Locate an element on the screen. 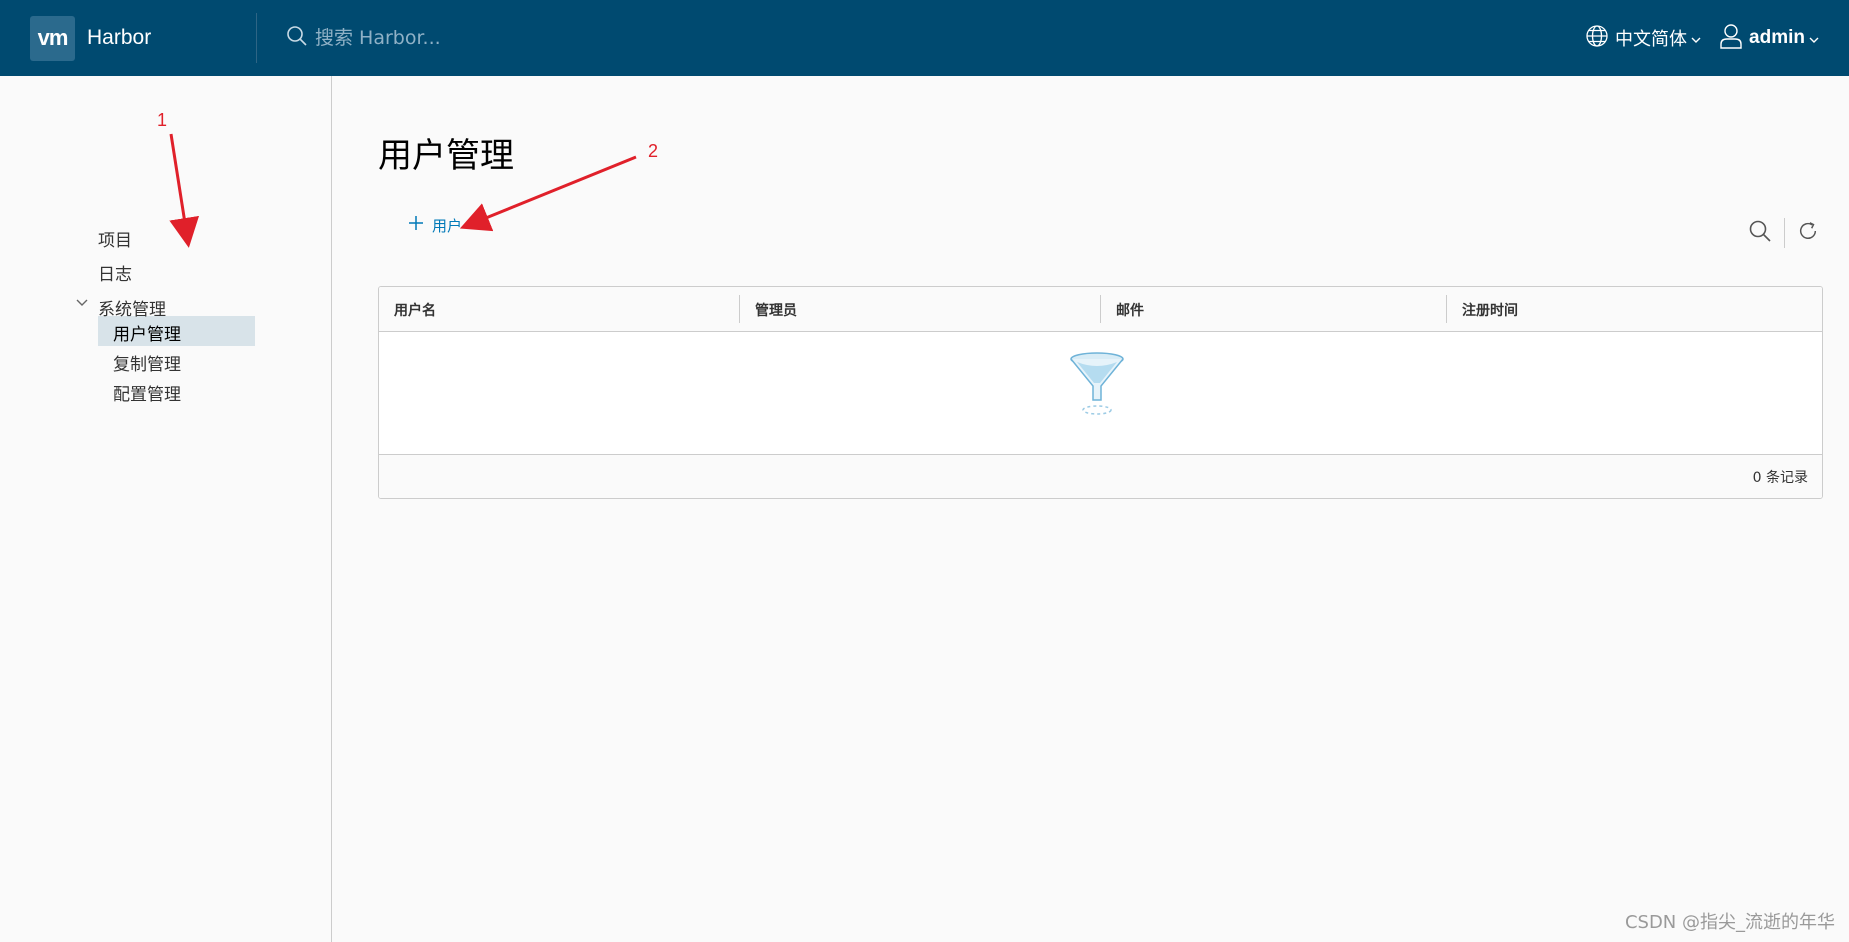 This screenshot has width=1849, height=942. toolbar-divider is located at coordinates (1784, 233).